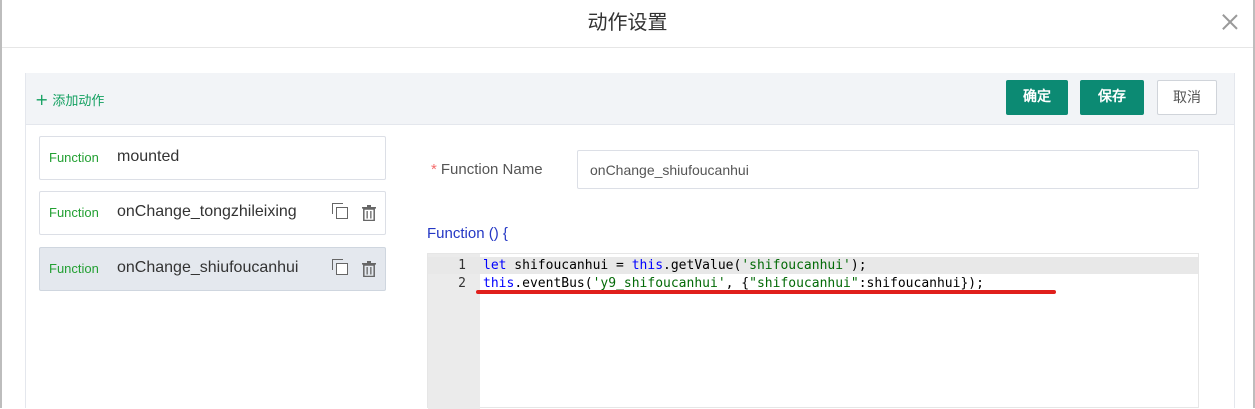 Image resolution: width=1255 pixels, height=409 pixels. Describe the element at coordinates (1230, 22) in the screenshot. I see `close-icon` at that location.